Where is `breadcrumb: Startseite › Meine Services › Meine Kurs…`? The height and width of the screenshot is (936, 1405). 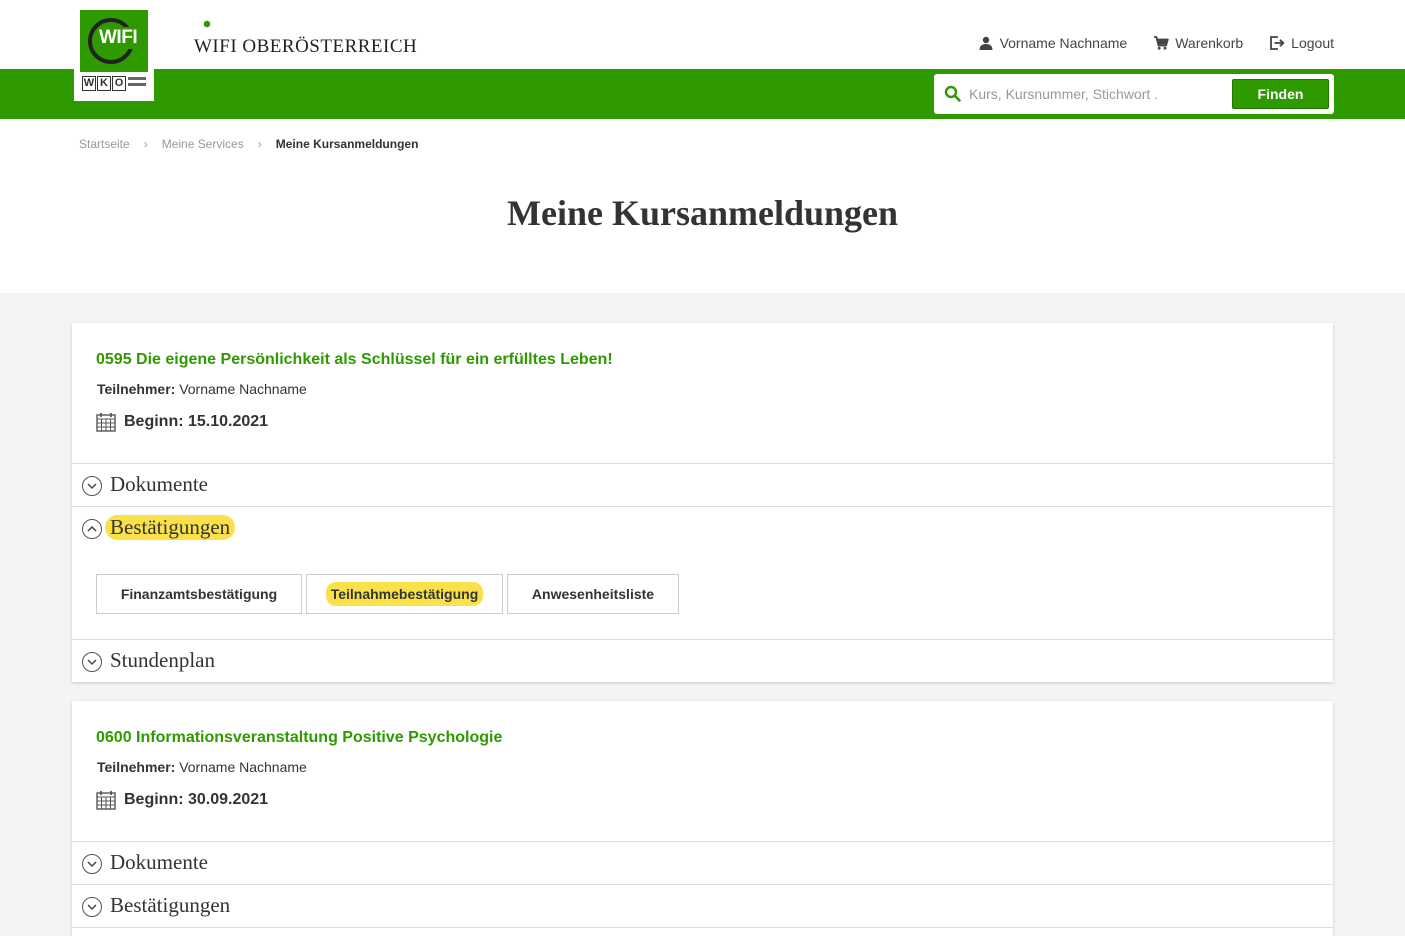 breadcrumb: Startseite › Meine Services › Meine Kurs… is located at coordinates (248, 144).